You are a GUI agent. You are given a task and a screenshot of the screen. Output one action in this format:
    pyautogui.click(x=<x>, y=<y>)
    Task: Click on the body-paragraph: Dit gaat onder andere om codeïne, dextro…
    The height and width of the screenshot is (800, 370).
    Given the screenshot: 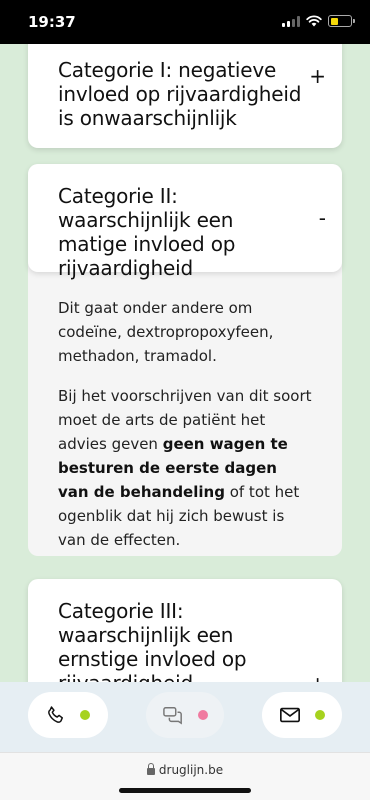 What is the action you would take?
    pyautogui.click(x=166, y=332)
    